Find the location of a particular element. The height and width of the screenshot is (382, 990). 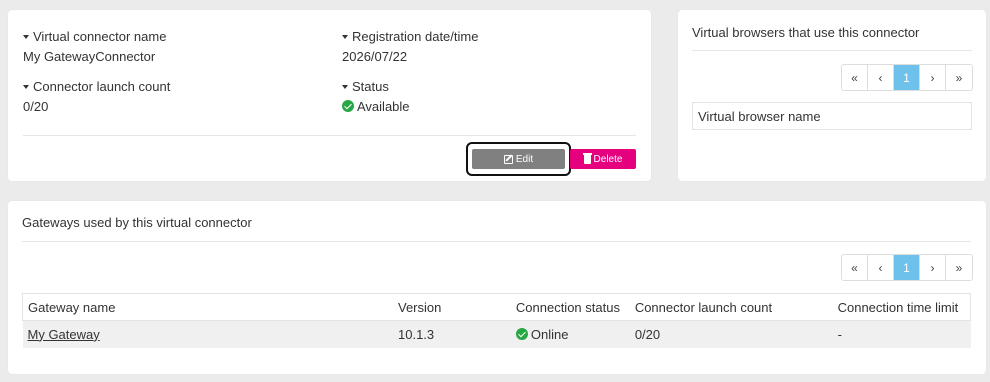

browsers-pagination: « ‹ 1 › » is located at coordinates (907, 77).